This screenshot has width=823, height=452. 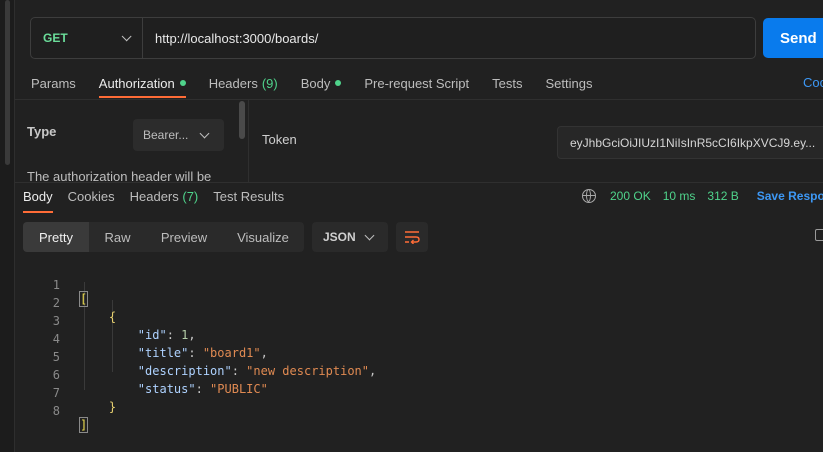 I want to click on json-bracket: [, so click(x=83, y=299).